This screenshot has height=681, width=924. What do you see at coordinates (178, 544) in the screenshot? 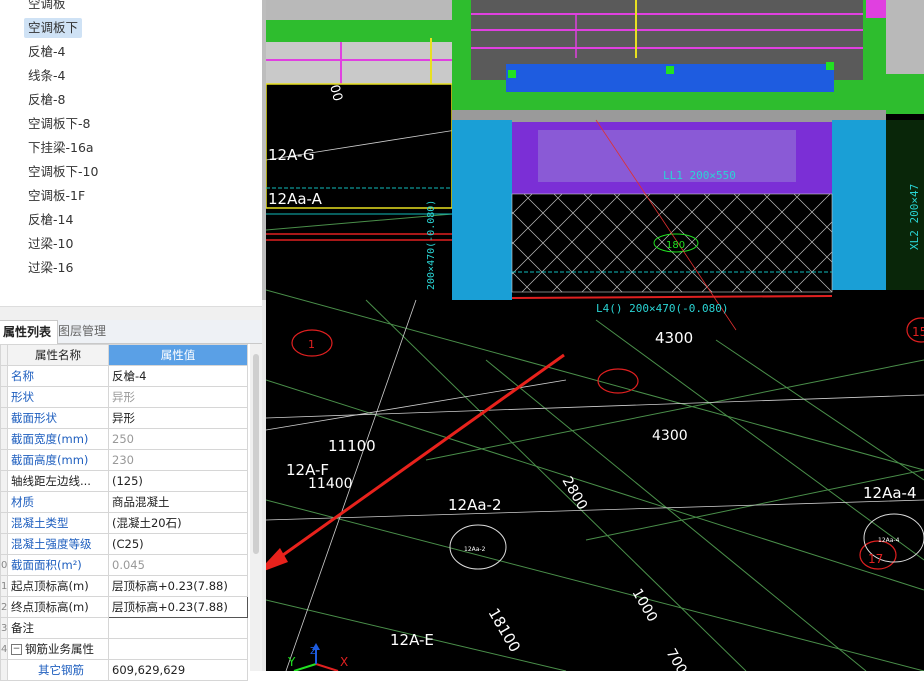
I see `property-value: (C25)` at bounding box center [178, 544].